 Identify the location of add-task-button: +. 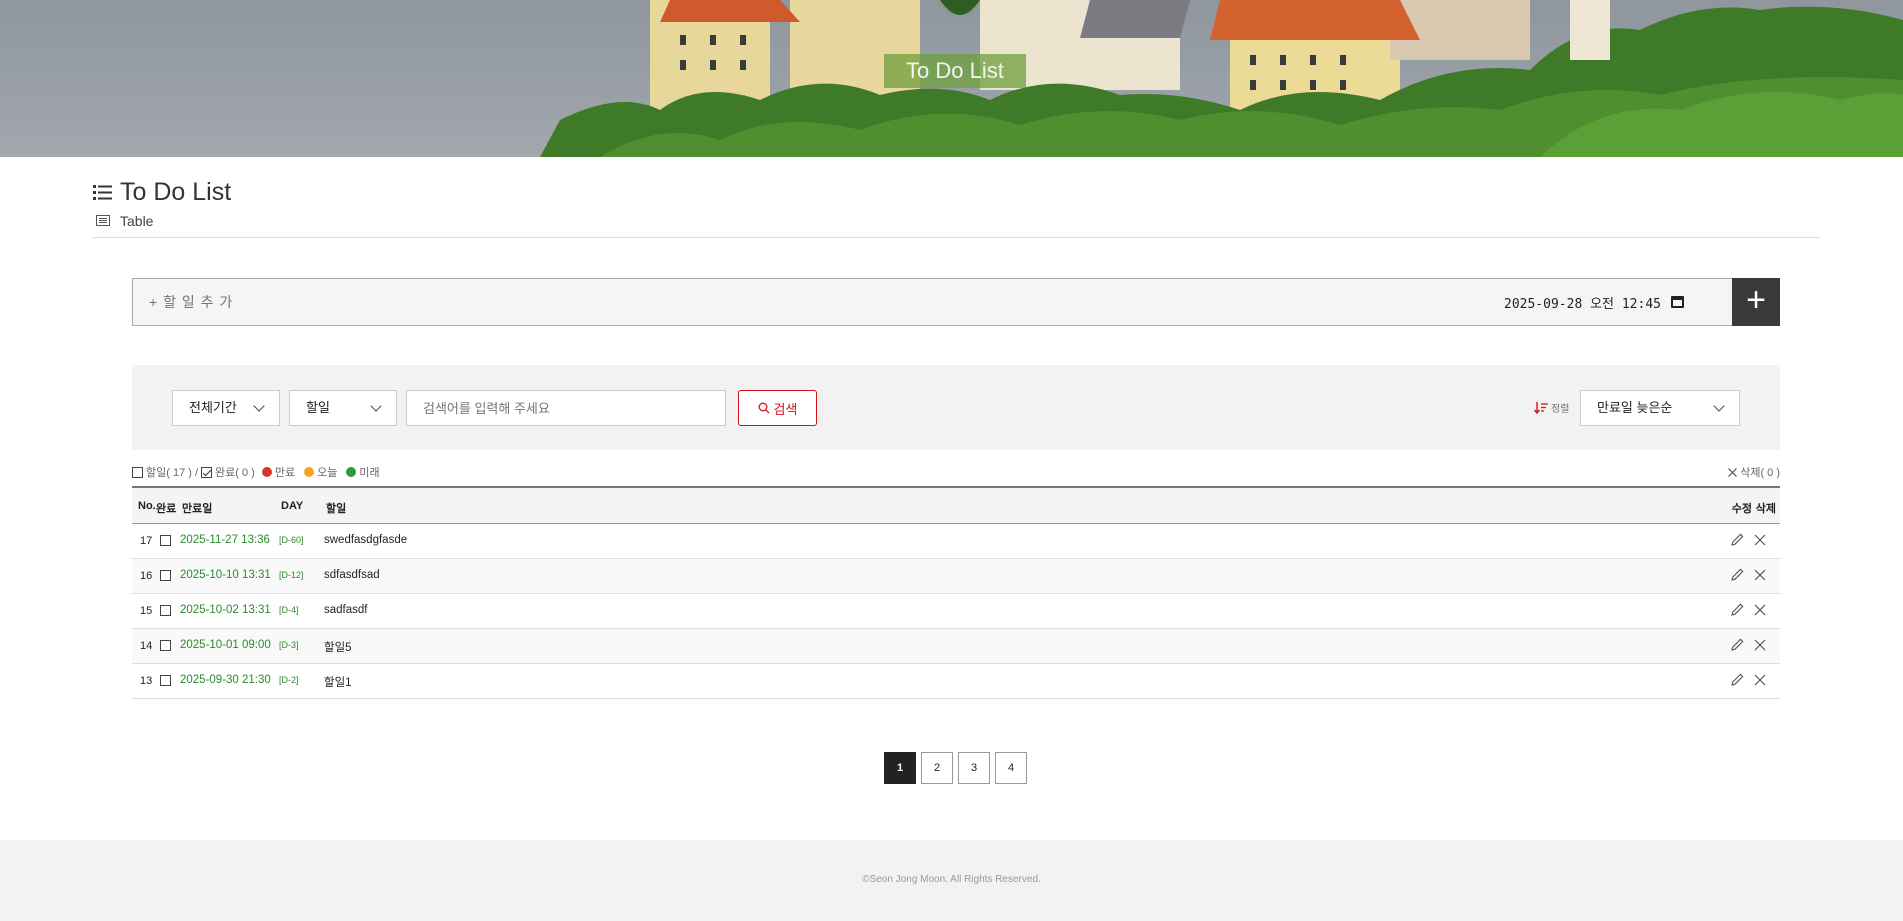
(1756, 302).